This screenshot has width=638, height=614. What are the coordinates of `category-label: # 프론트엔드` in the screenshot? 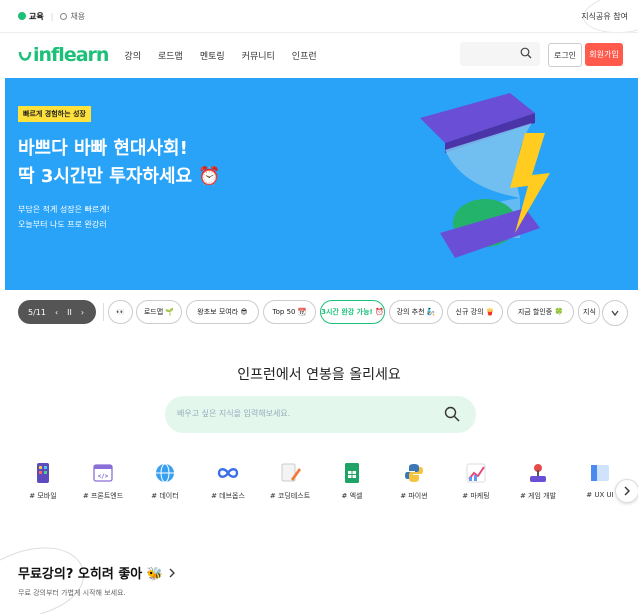 It's located at (103, 496).